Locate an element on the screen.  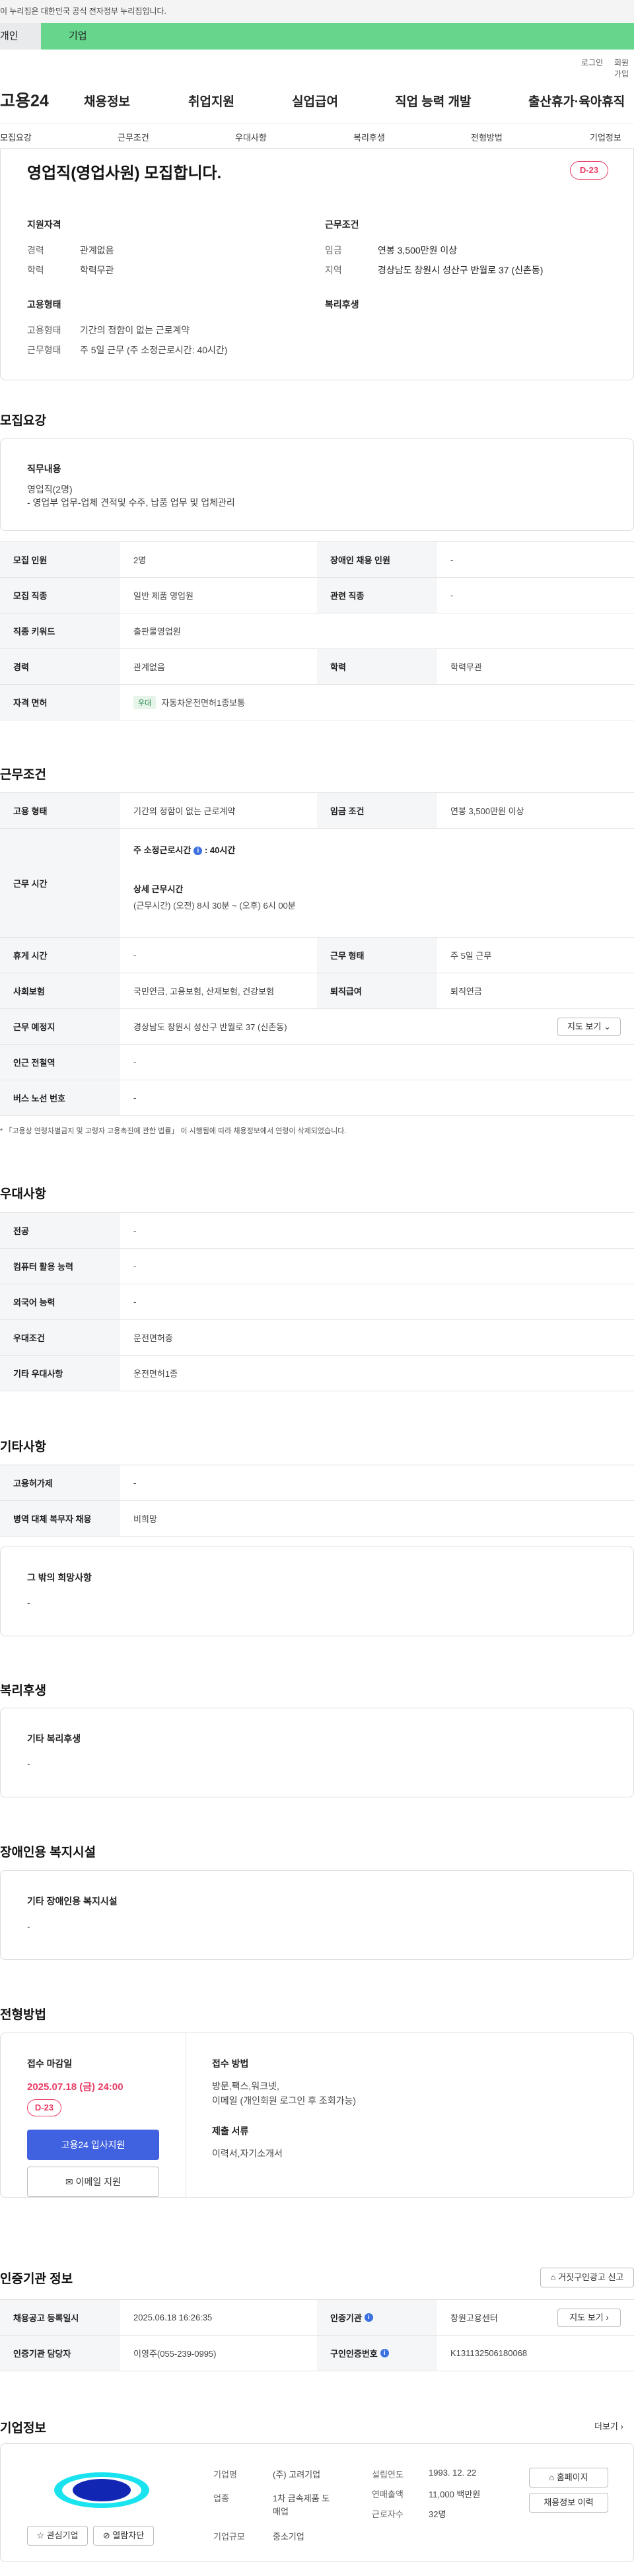
user-type-tabs: 개인 기업 is located at coordinates (317, 37).